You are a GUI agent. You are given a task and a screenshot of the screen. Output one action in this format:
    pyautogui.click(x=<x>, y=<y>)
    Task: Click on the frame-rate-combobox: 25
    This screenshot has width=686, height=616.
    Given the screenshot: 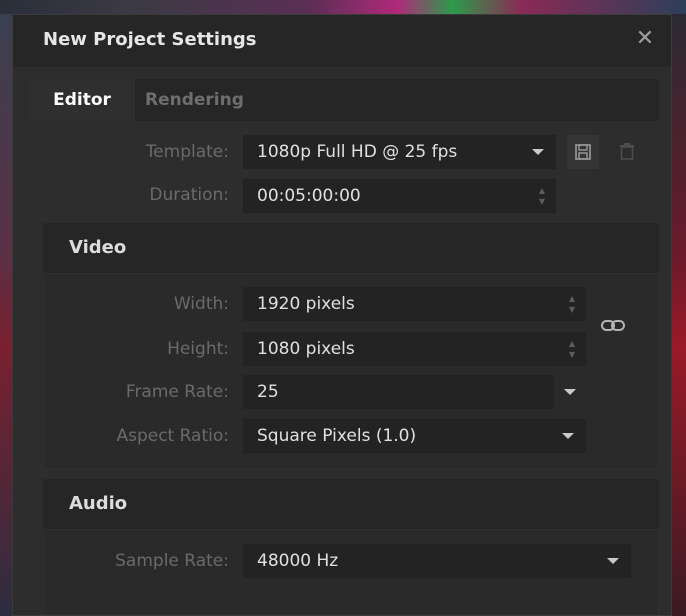 What is the action you would take?
    pyautogui.click(x=414, y=392)
    